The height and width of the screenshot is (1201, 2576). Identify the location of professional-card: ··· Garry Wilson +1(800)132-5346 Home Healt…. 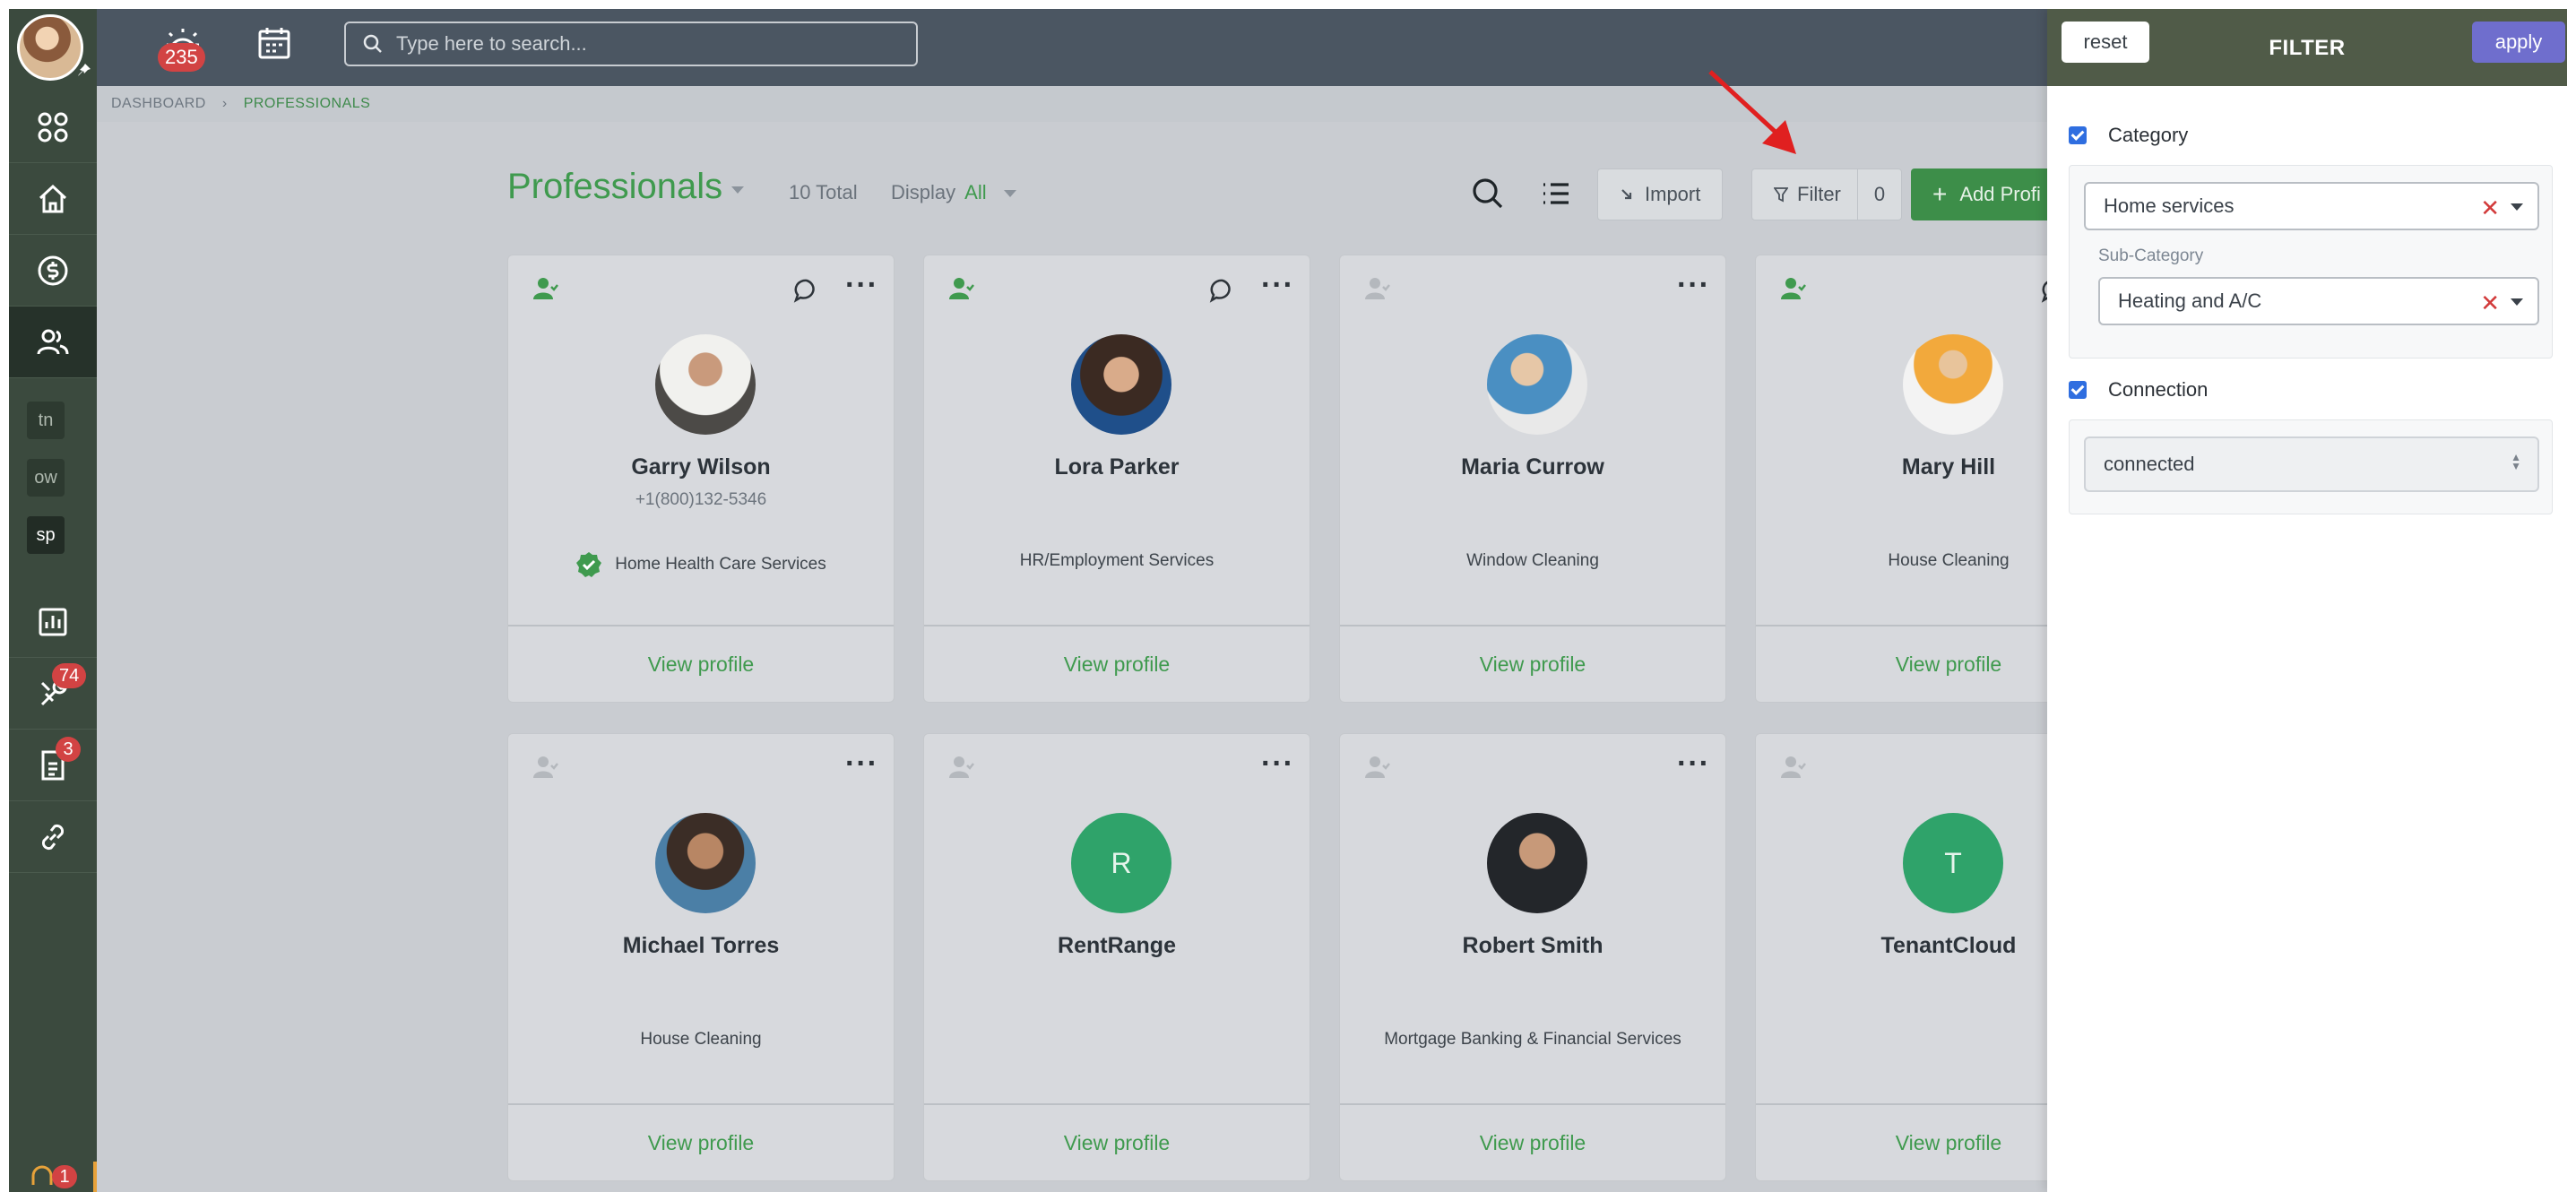
(701, 479).